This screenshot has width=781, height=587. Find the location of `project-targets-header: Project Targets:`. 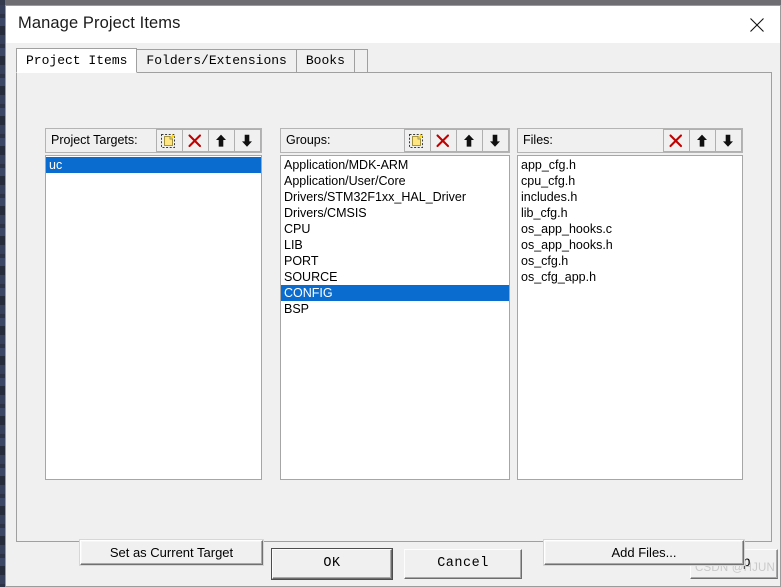

project-targets-header: Project Targets: is located at coordinates (153, 140).